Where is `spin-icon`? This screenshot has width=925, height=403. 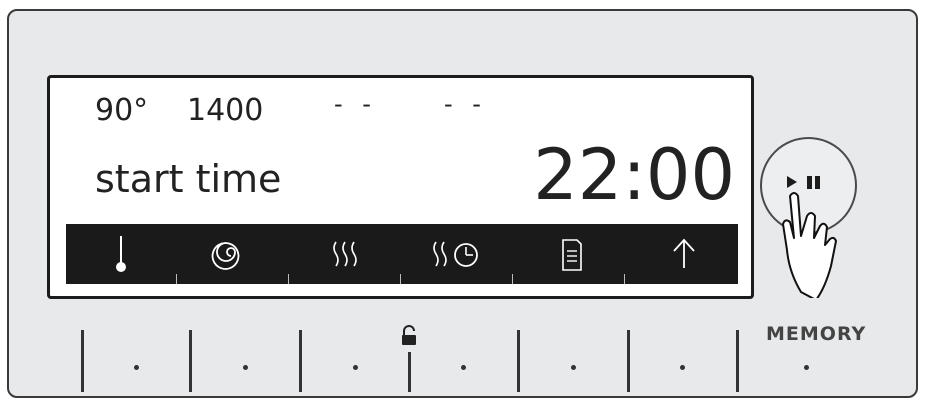
spin-icon is located at coordinates (231, 254).